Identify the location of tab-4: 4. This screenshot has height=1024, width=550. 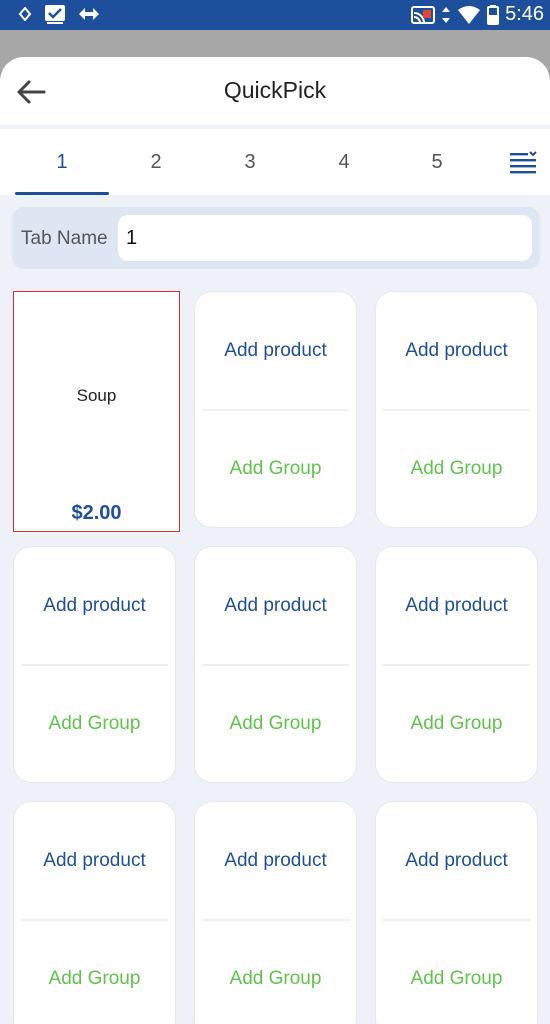
(344, 162).